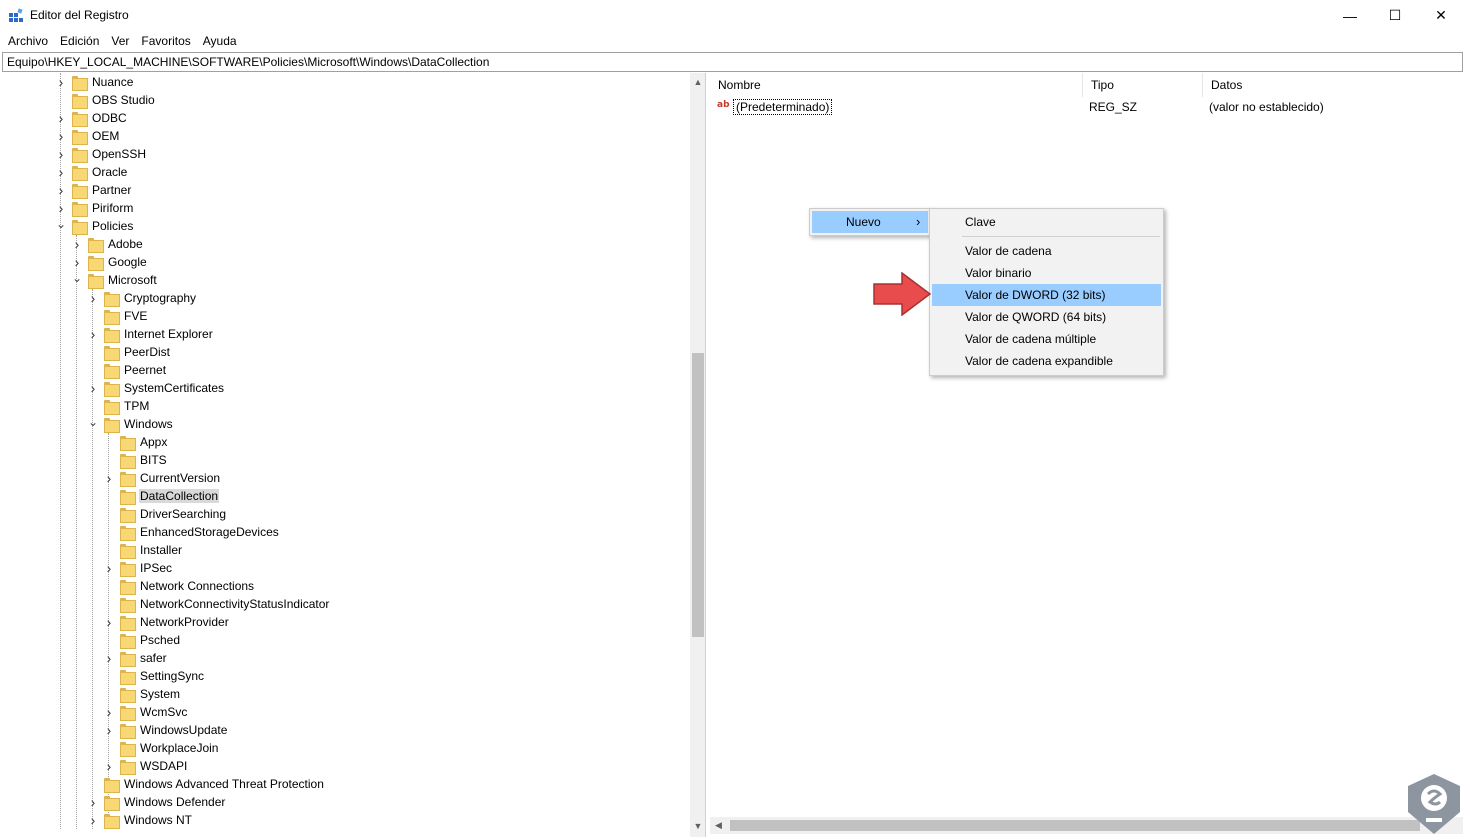 This screenshot has width=1465, height=837. I want to click on menu-item-valor-dword: Valor de DWORD (32 bits), so click(1046, 295).